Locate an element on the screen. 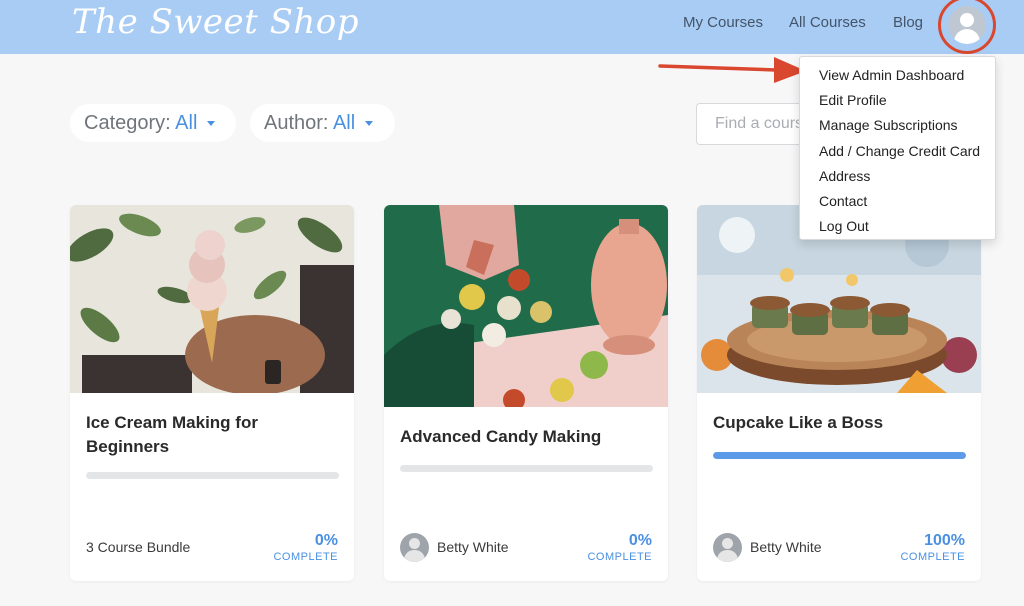 The image size is (1024, 606). menu-item-manage-subscriptions: Manage Subscriptions is located at coordinates (897, 125).